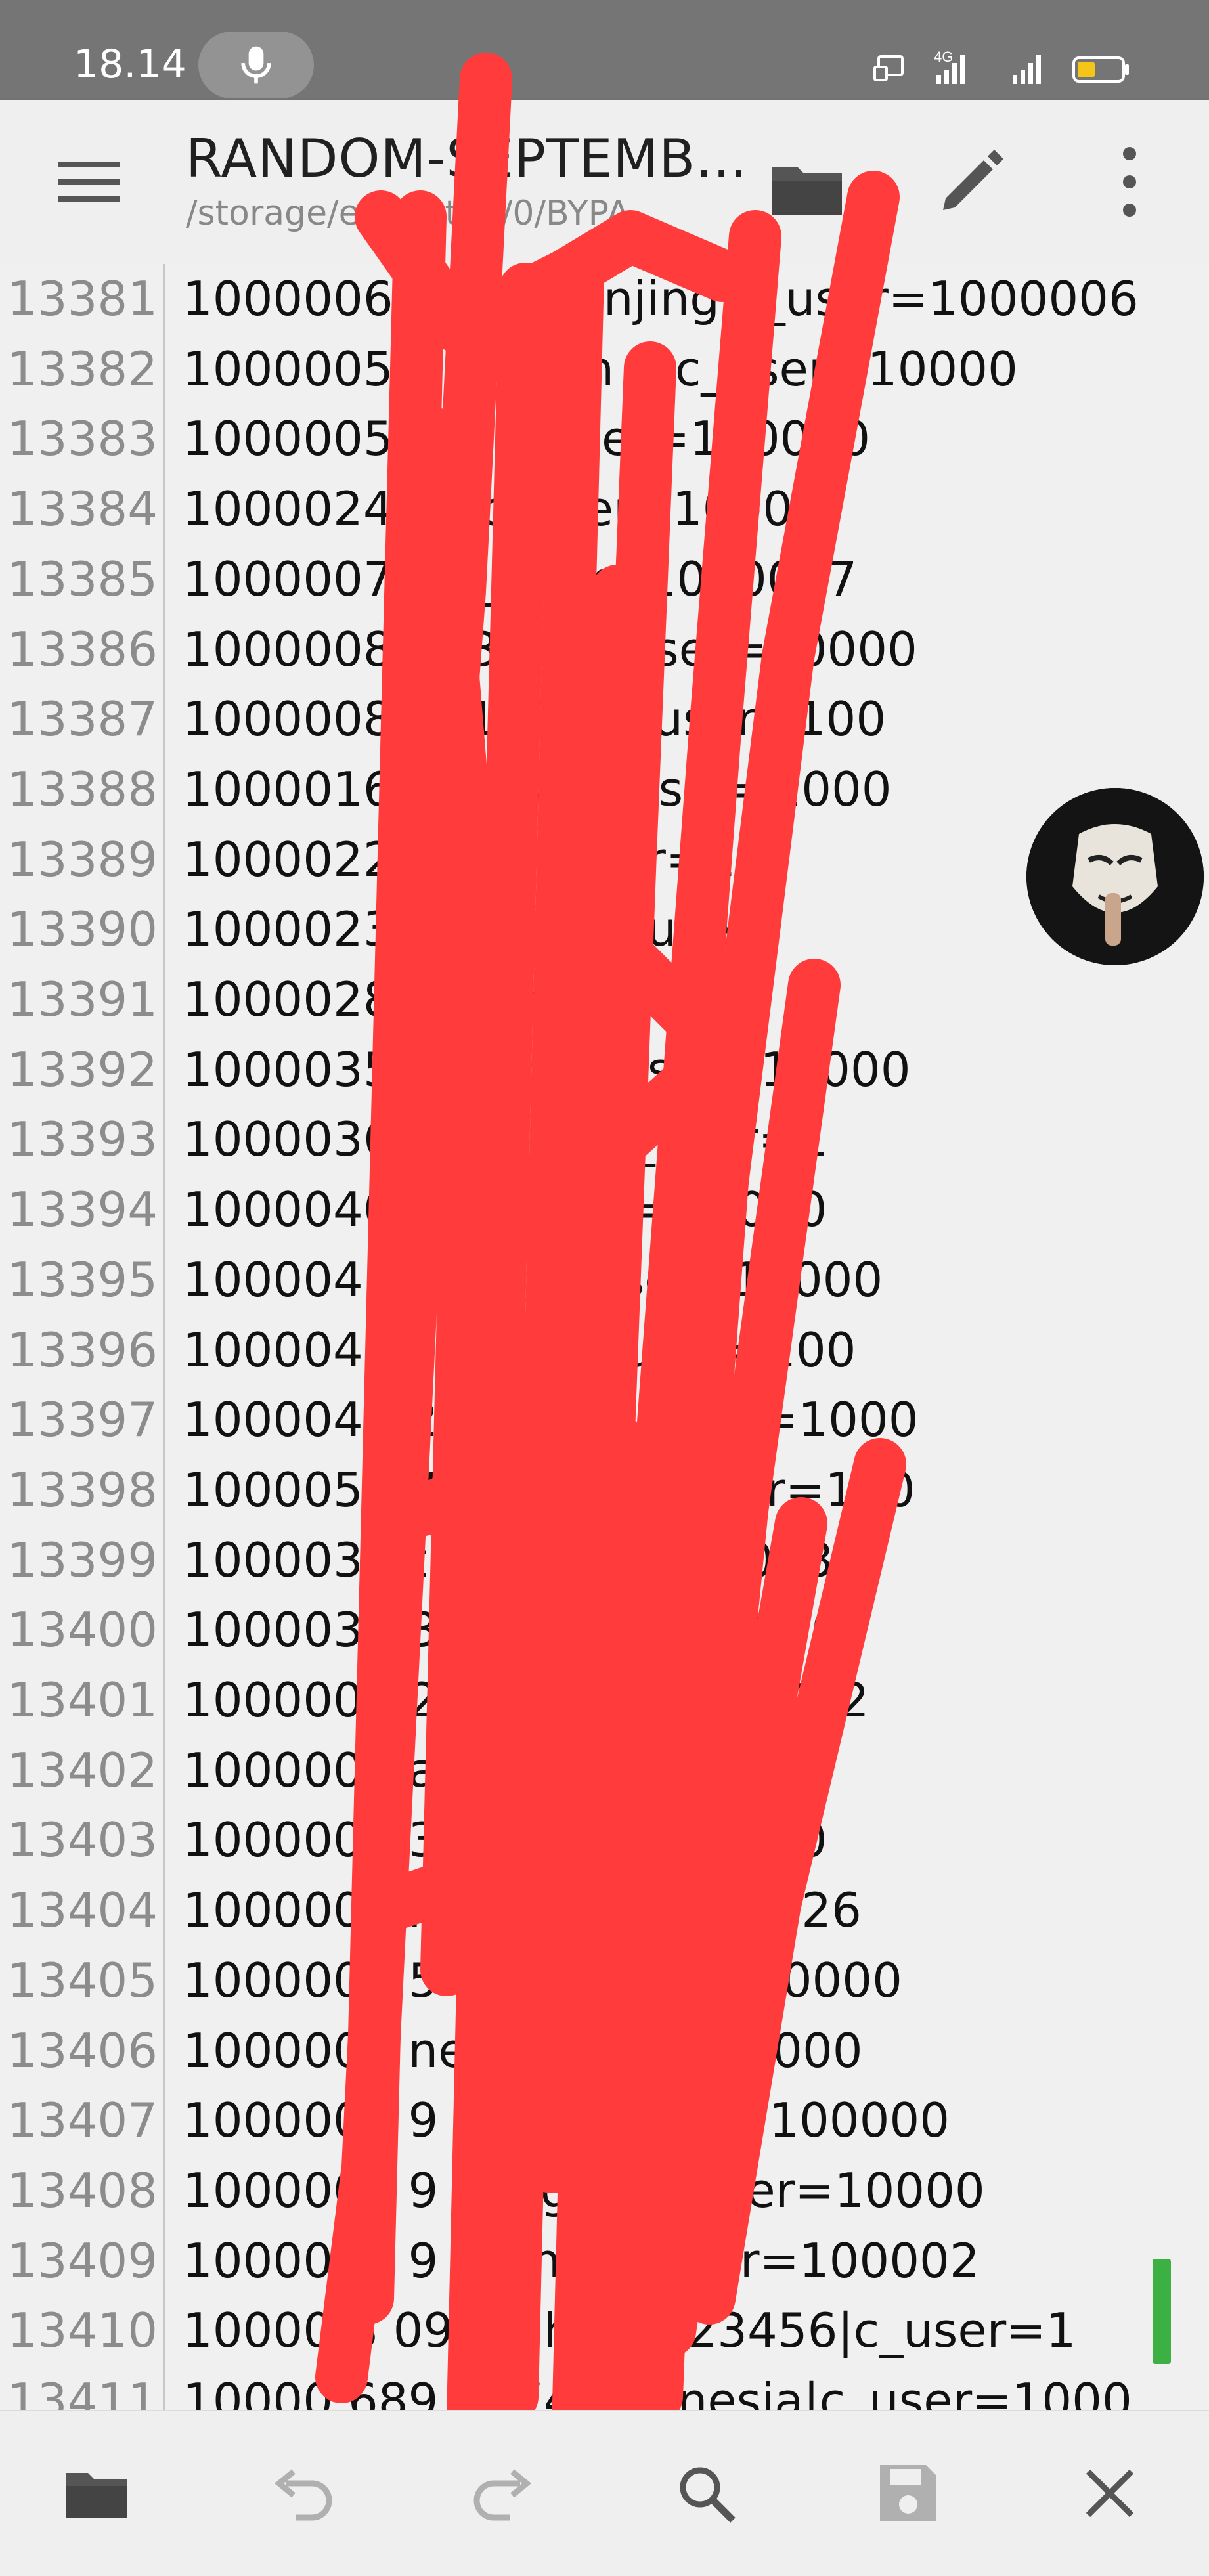 The height and width of the screenshot is (2576, 1209). Describe the element at coordinates (523, 2050) in the screenshot. I see `line-text: 1000002 nesia|c_user=1000` at that location.